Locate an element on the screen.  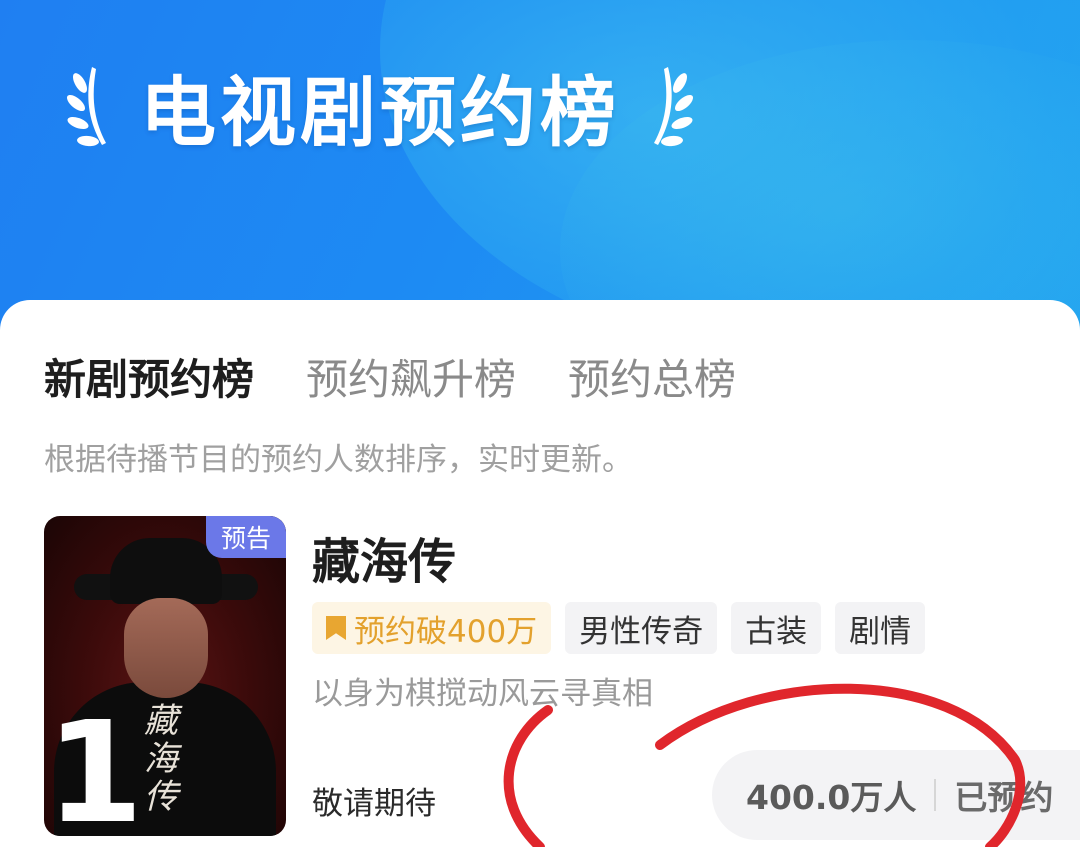
genre-tag: 男性传奇 is located at coordinates (641, 628).